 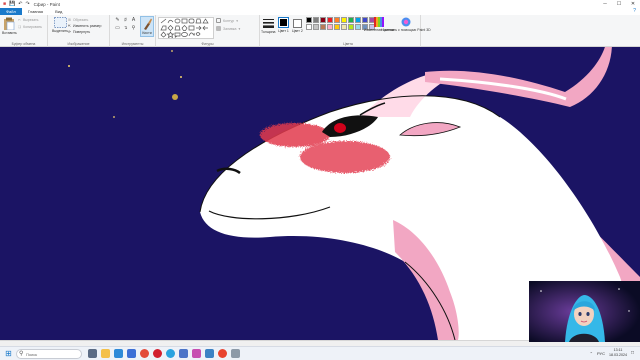 I want to click on paint3d-icon, so click(x=406, y=22).